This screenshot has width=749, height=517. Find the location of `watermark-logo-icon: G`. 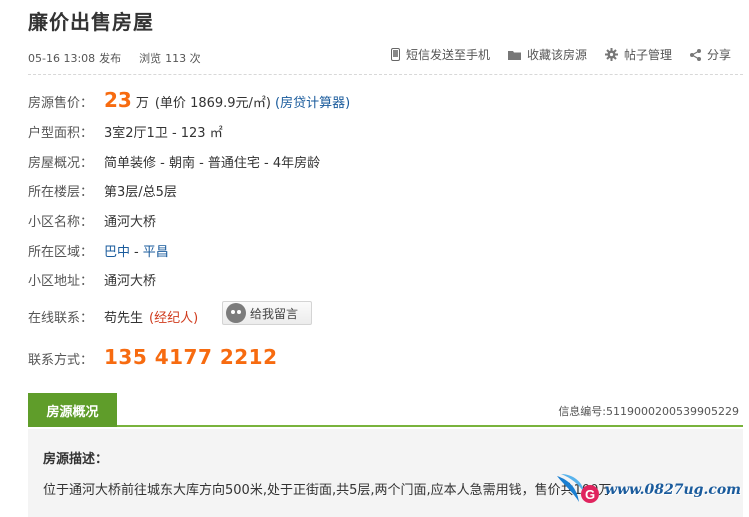

watermark-logo-icon: G is located at coordinates (578, 490).